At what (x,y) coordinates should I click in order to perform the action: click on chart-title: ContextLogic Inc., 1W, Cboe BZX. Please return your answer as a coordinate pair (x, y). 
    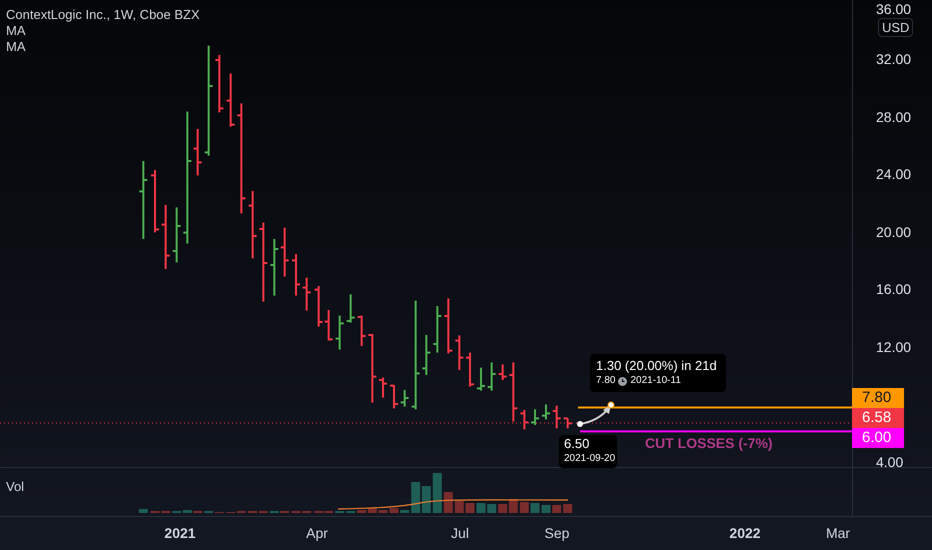
    Looking at the image, I should click on (103, 15).